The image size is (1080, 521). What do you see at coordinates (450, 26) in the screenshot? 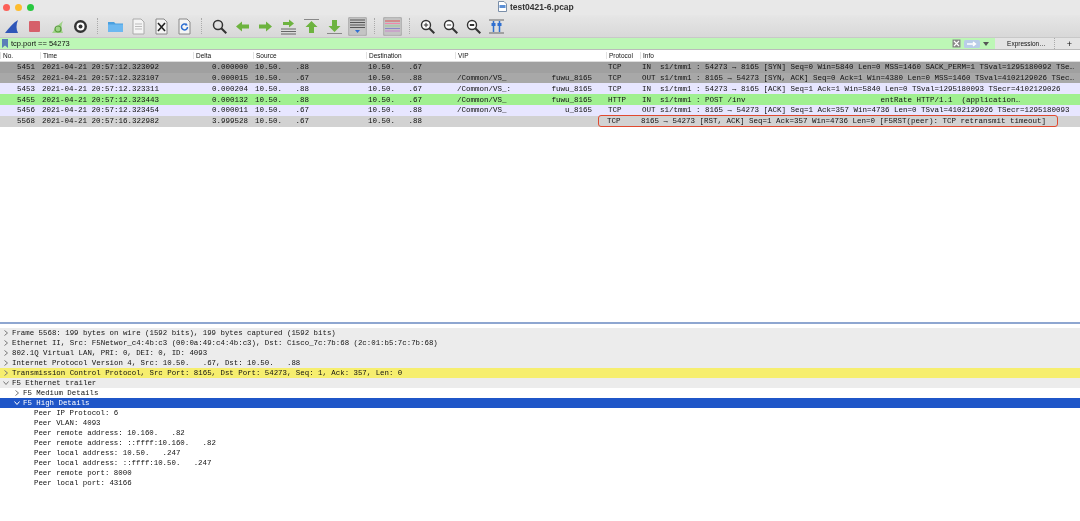
I see `zoom-out-icon` at bounding box center [450, 26].